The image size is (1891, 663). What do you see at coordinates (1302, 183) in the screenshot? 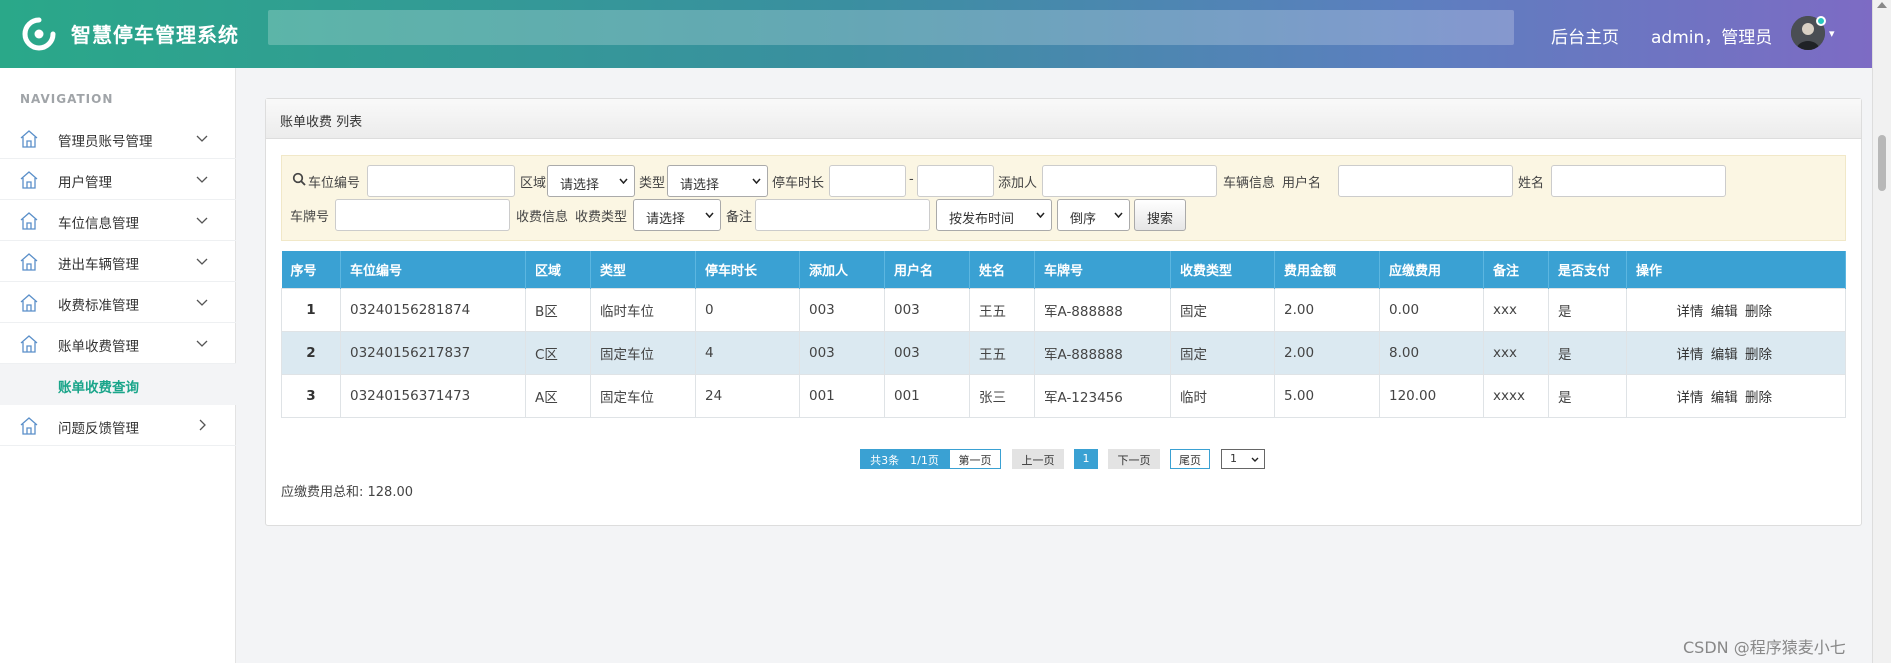
I see `username-label: 用户名` at bounding box center [1302, 183].